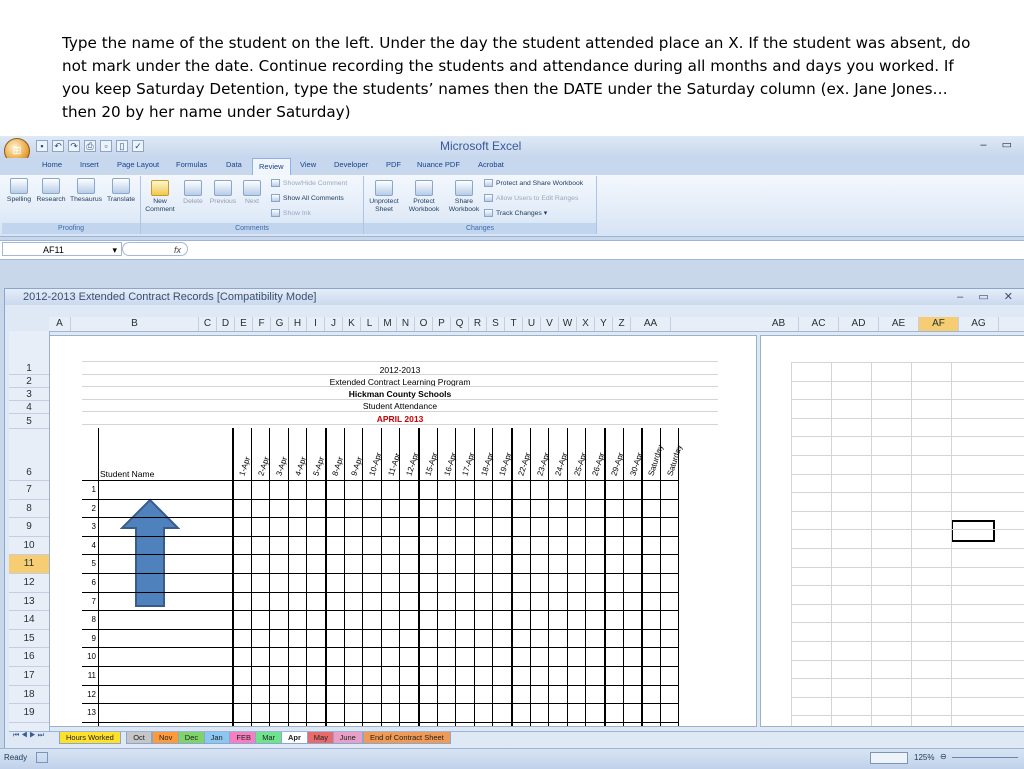 The image size is (1024, 769). Describe the element at coordinates (269, 738) in the screenshot. I see `sheet-tab-mar: Mar` at that location.